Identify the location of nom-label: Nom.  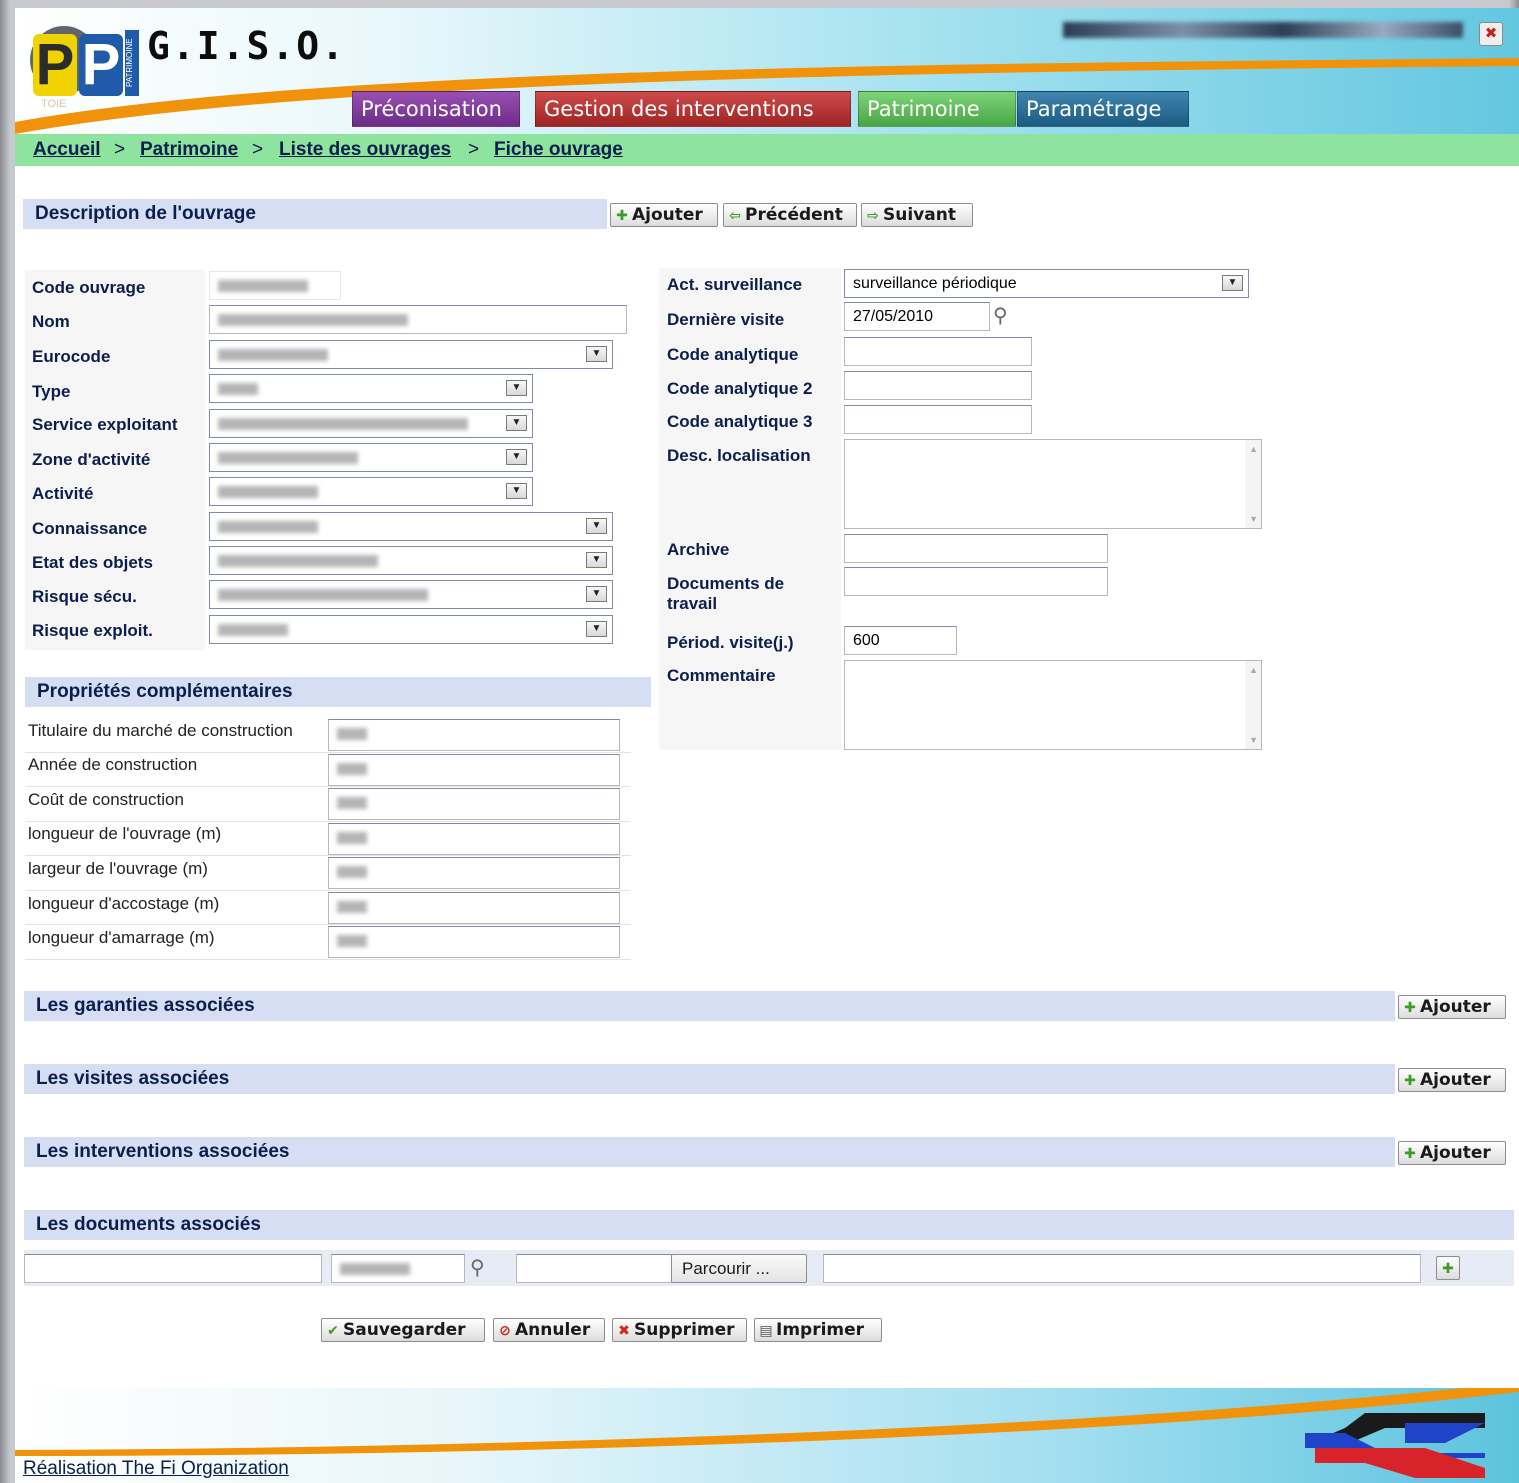
(51, 321).